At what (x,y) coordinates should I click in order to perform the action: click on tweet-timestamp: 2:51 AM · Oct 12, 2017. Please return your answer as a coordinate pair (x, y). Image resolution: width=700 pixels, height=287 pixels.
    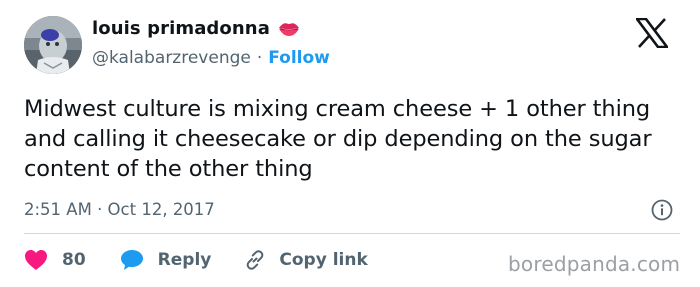
    Looking at the image, I should click on (119, 209).